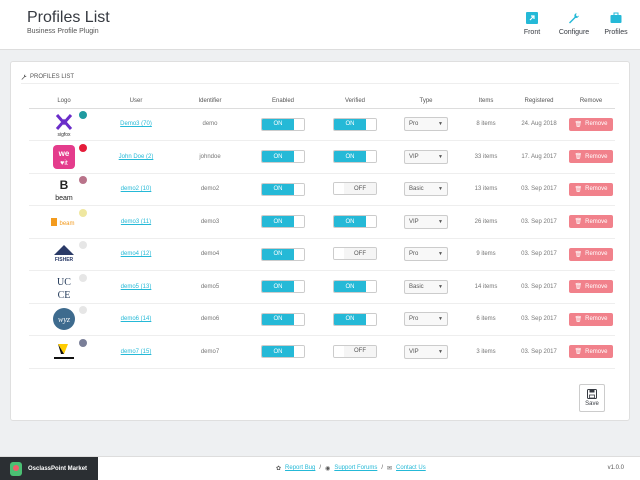 The image size is (640, 480). What do you see at coordinates (592, 398) in the screenshot?
I see `save-button: Save` at bounding box center [592, 398].